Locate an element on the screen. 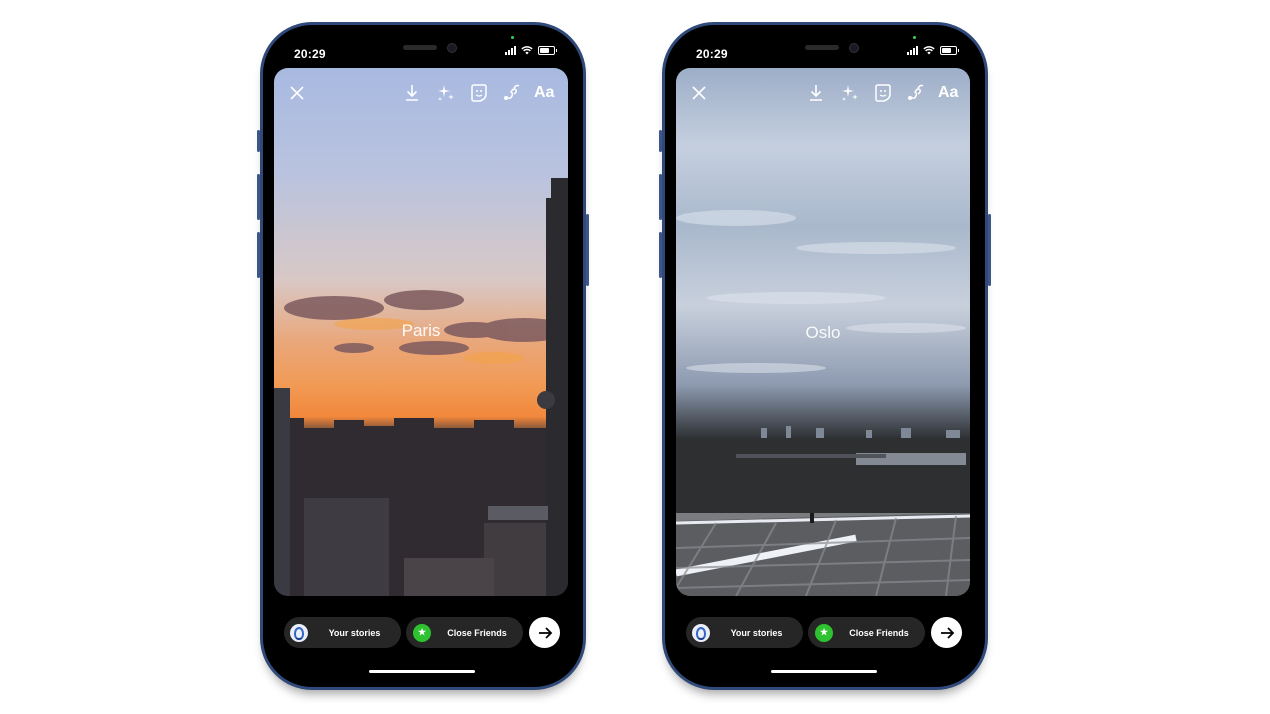 This screenshot has height=714, width=1270. story-caption: Oslo is located at coordinates (823, 333).